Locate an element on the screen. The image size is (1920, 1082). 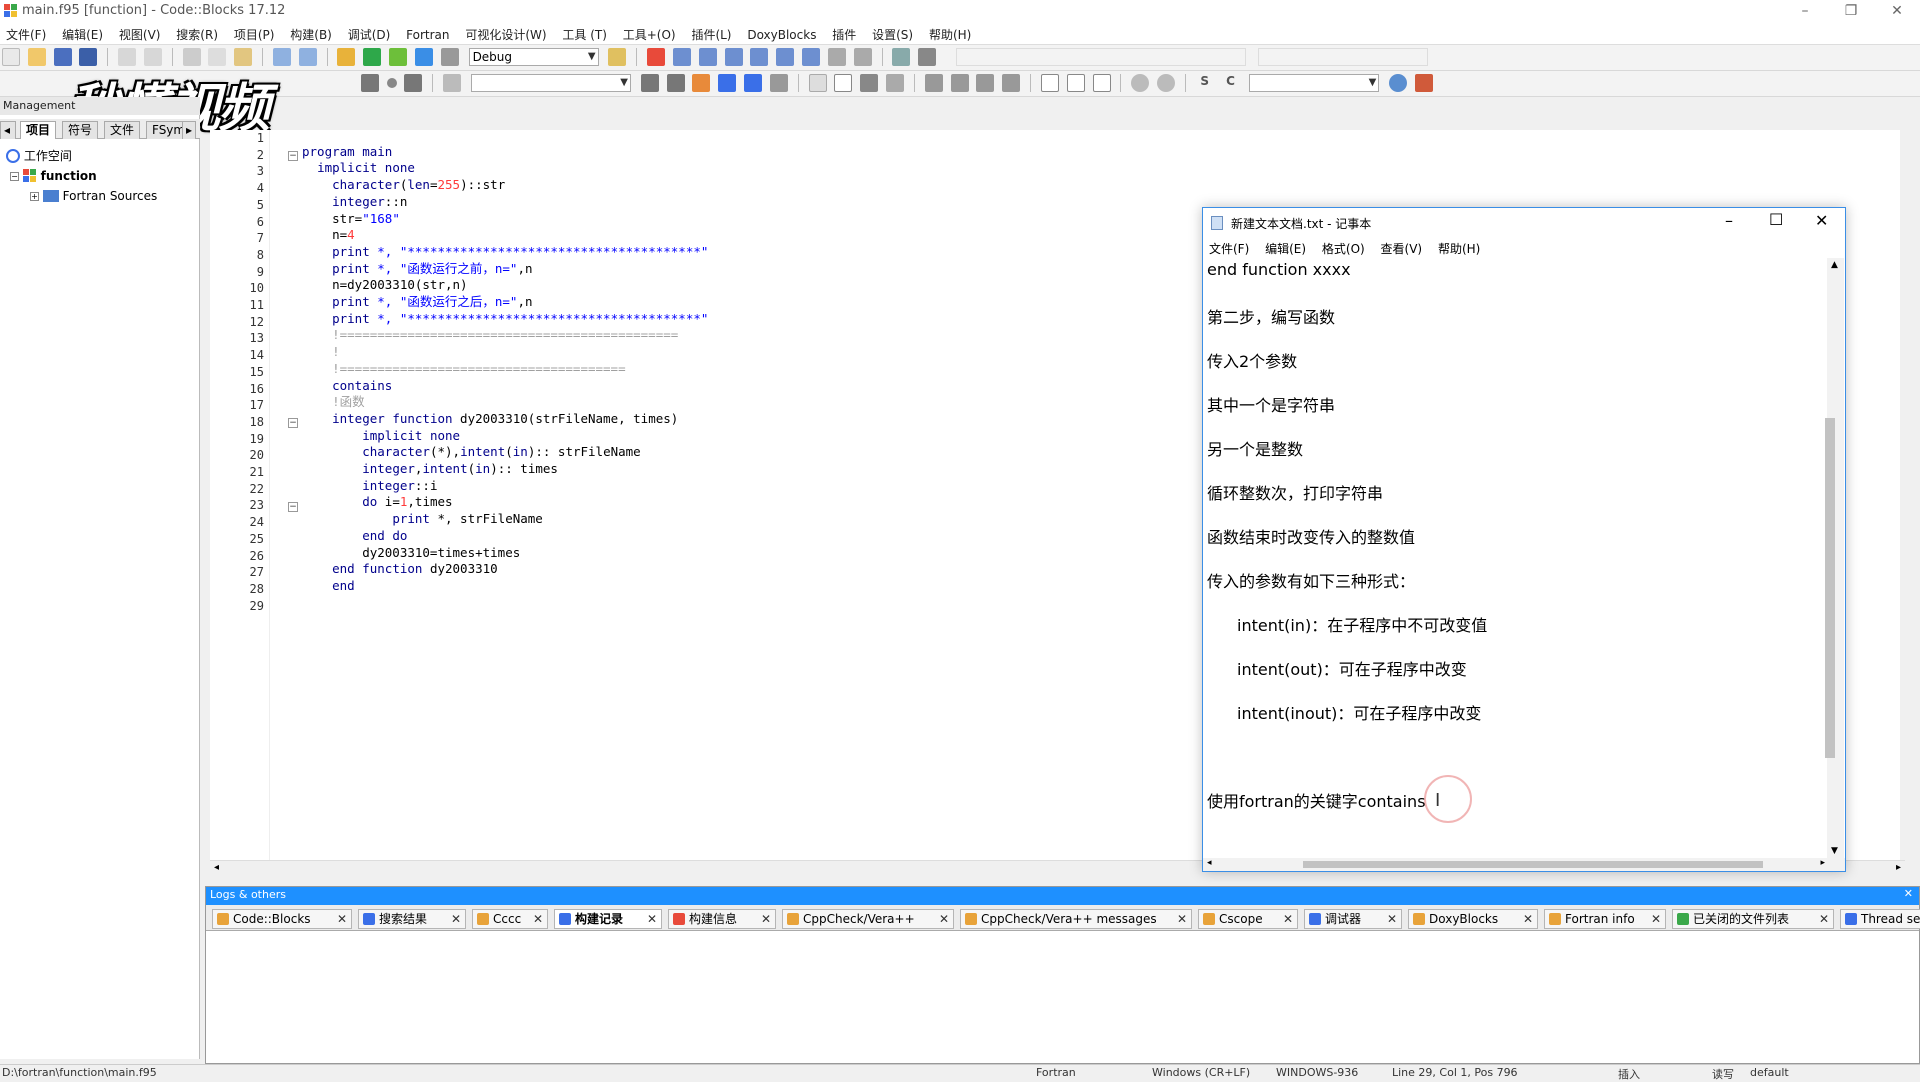
scope-select: ▼ is located at coordinates (550, 83).